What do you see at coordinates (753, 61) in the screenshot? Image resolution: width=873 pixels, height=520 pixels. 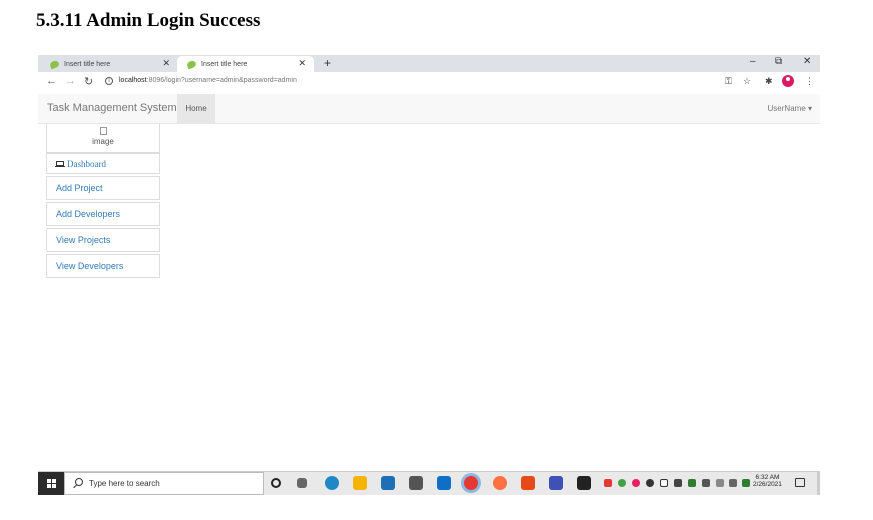 I see `minimize-button: –` at bounding box center [753, 61].